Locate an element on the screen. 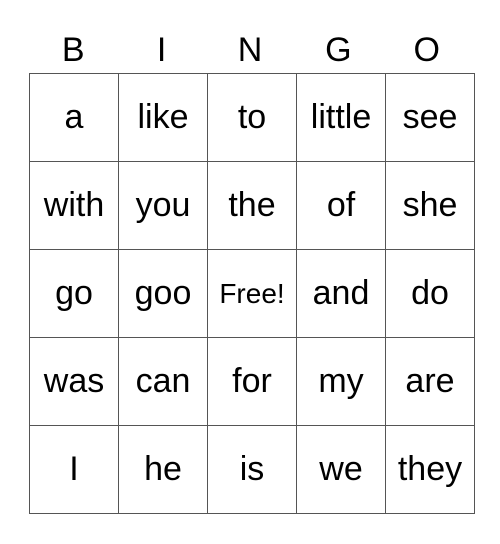 The height and width of the screenshot is (544, 500). grid-row: with you the of she is located at coordinates (252, 205).